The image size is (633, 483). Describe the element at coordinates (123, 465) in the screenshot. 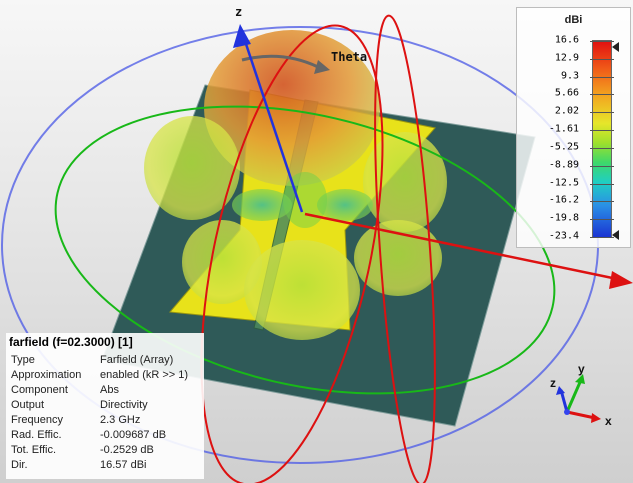

I see `info-value: 16.57 dBi` at that location.